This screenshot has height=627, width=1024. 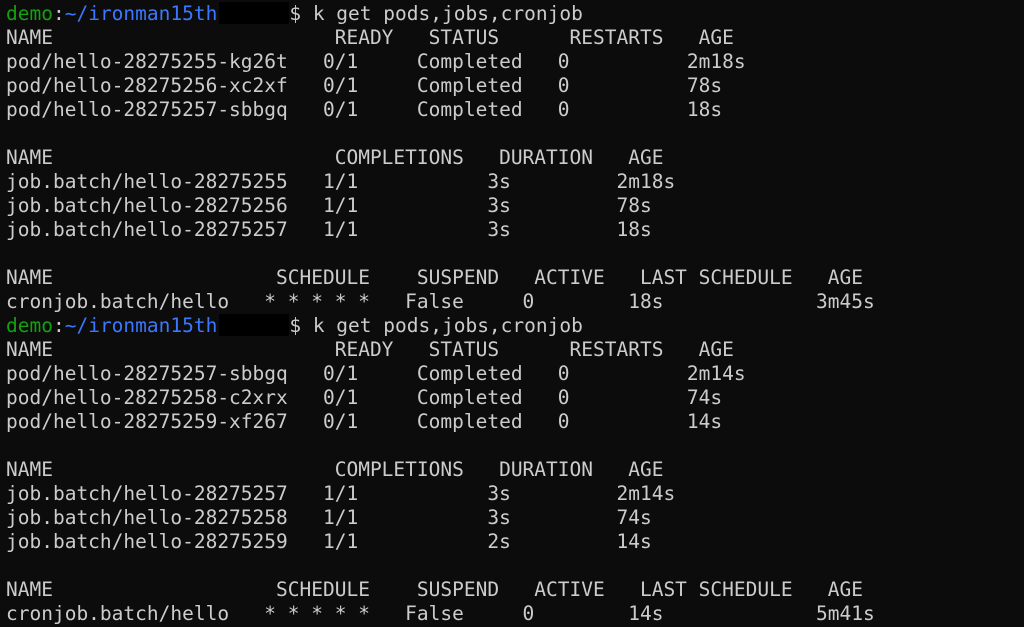 What do you see at coordinates (341, 181) in the screenshot?
I see `job-row: job.batch/hello-28275255 1/1 3s 2m18s` at bounding box center [341, 181].